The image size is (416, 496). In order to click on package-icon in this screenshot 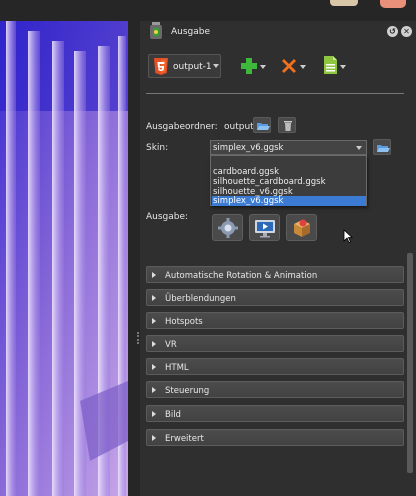, I will do `click(302, 228)`.